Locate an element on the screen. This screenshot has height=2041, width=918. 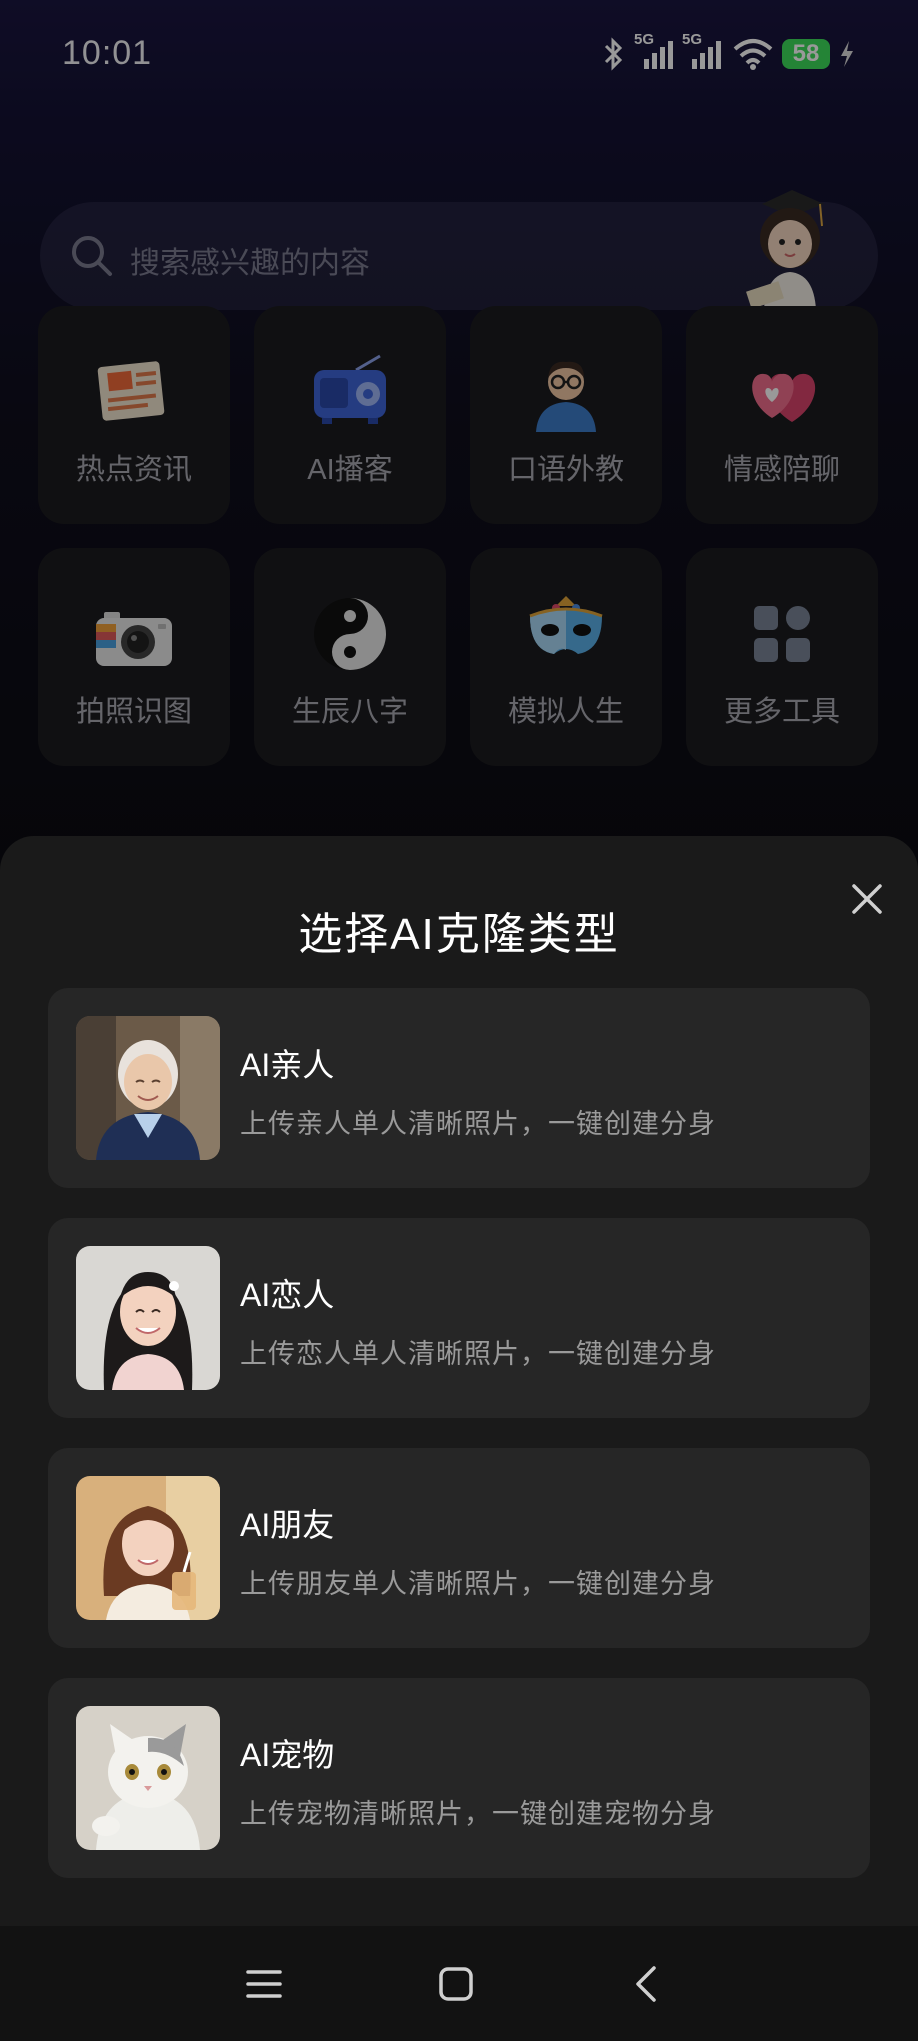
option-ai-pet: AI宠物 上传宠物清晰照片，一键创建宠物分身 is located at coordinates (459, 1778).